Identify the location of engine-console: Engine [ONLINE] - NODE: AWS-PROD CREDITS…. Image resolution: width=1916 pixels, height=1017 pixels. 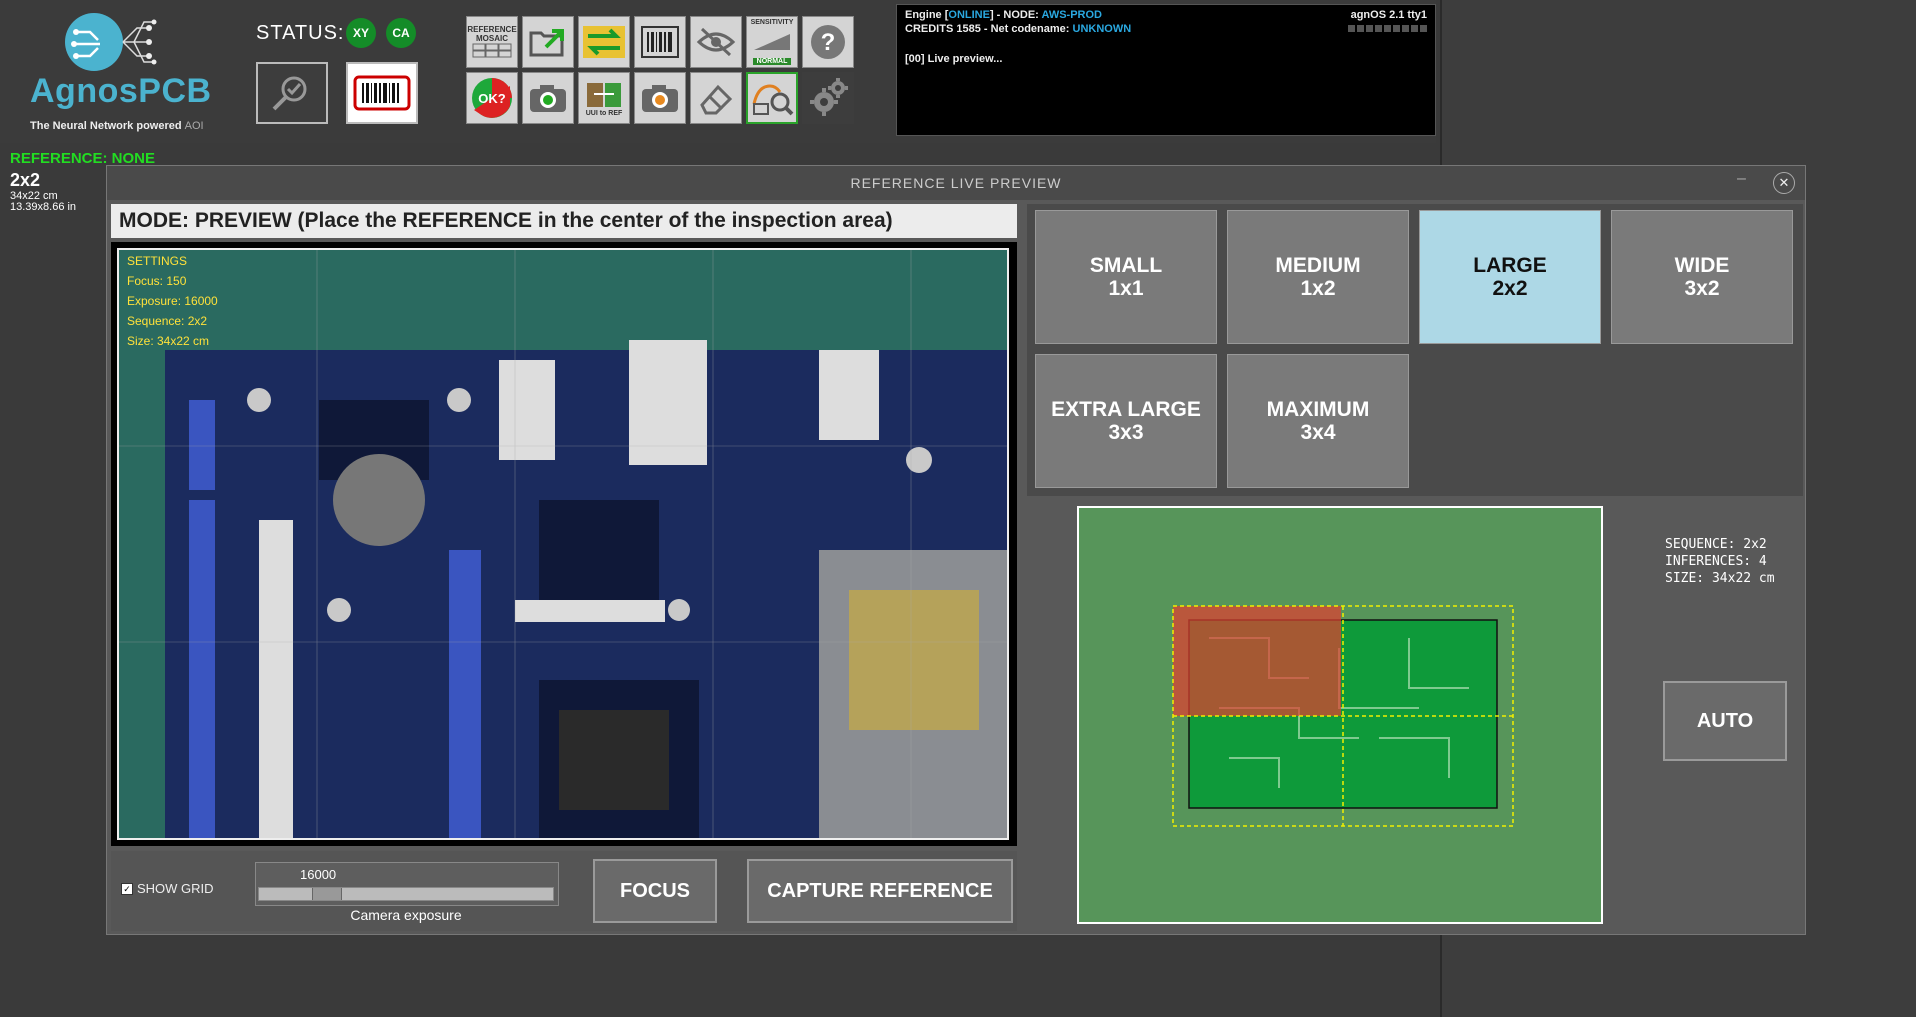
(1166, 70).